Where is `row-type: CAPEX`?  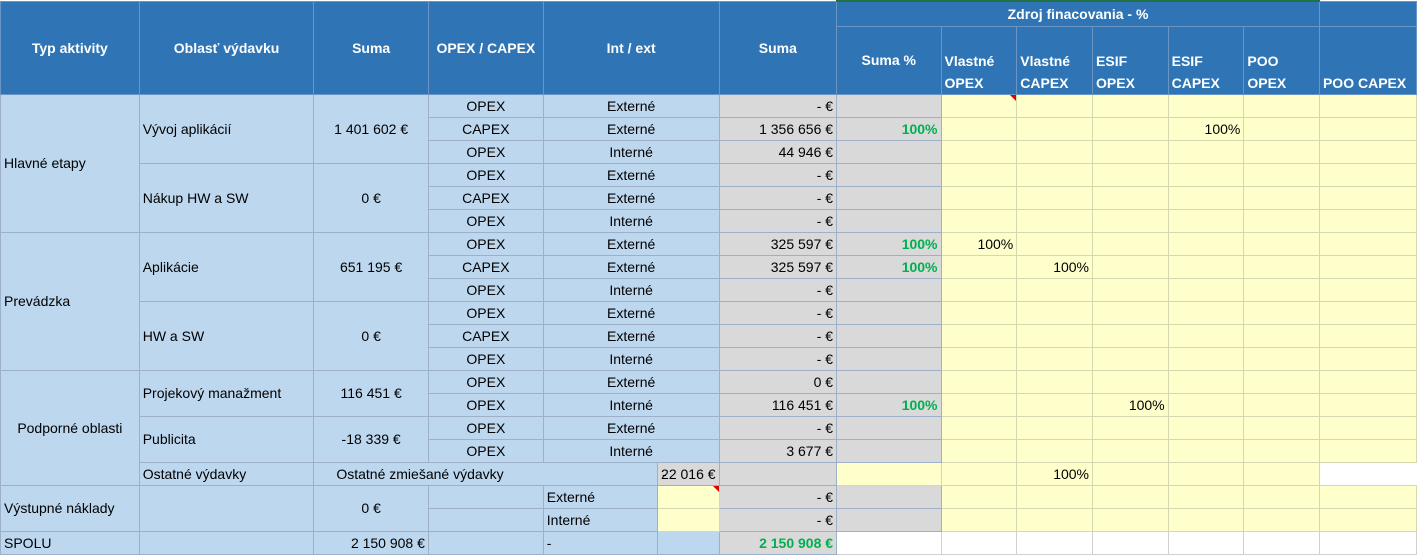
row-type: CAPEX is located at coordinates (485, 266).